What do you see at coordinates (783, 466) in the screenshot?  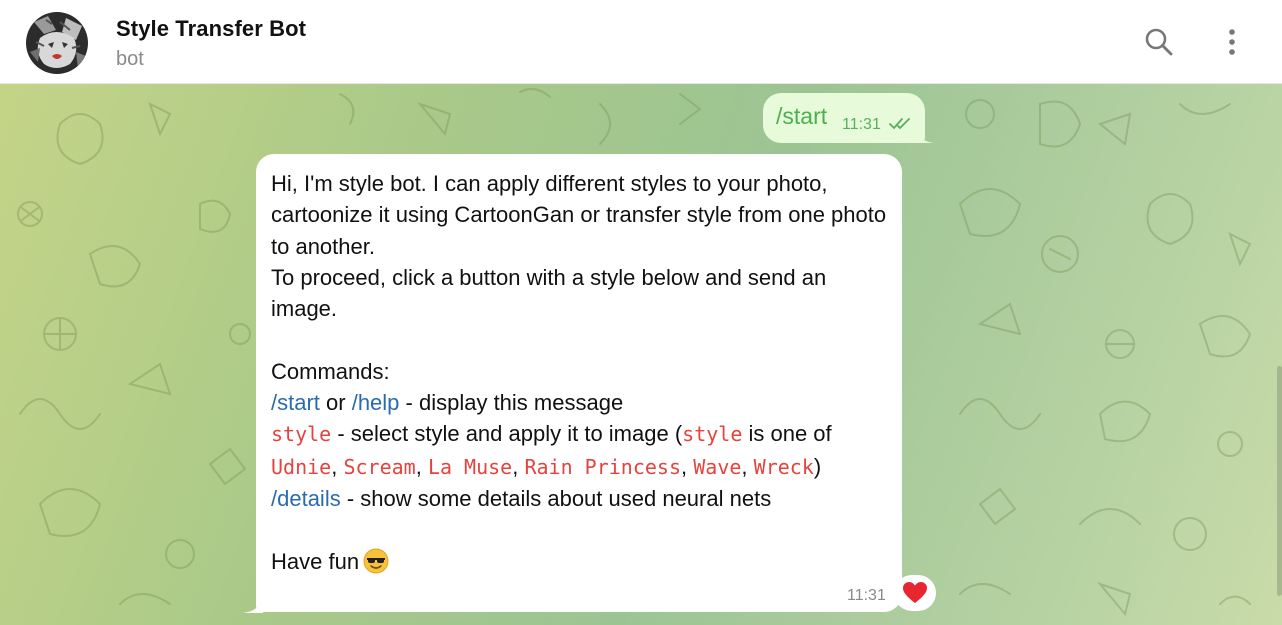 I see `style-wreck: Wreck` at bounding box center [783, 466].